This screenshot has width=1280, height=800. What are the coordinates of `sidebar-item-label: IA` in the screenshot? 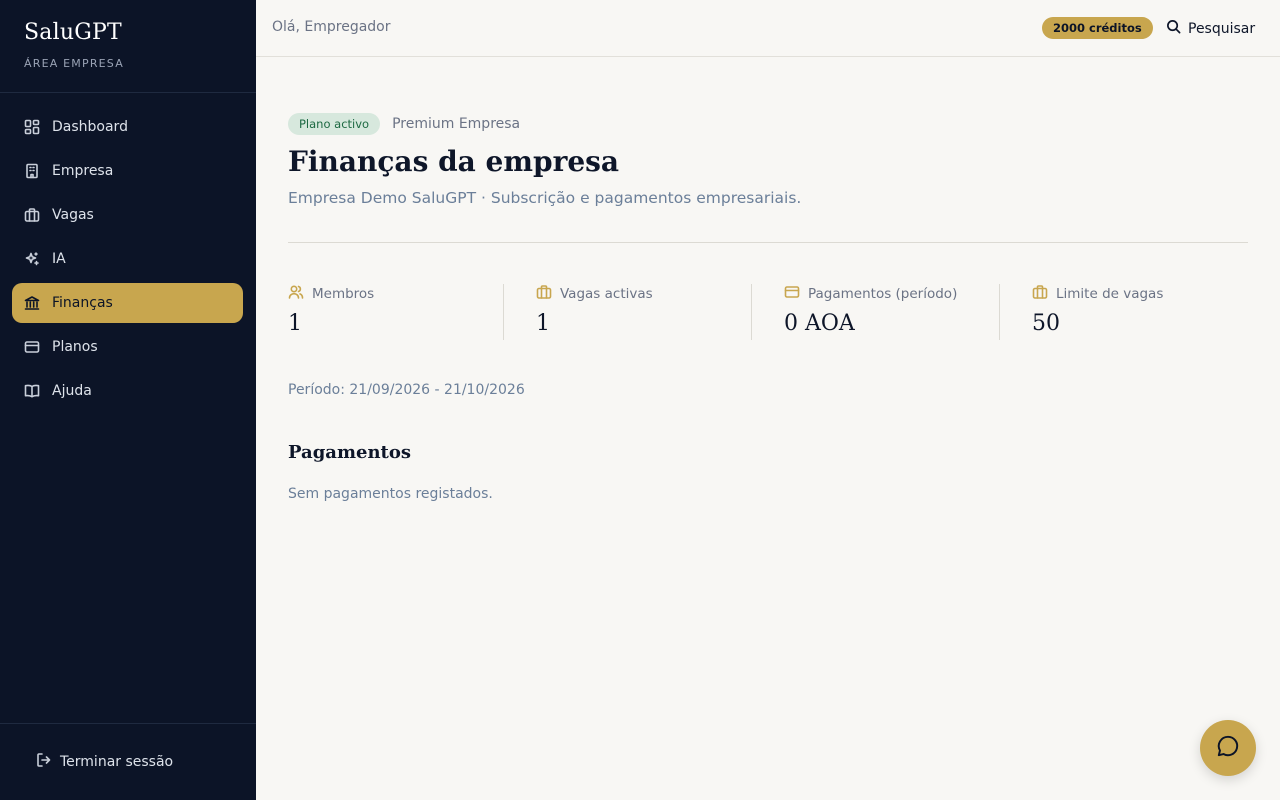 It's located at (59, 259).